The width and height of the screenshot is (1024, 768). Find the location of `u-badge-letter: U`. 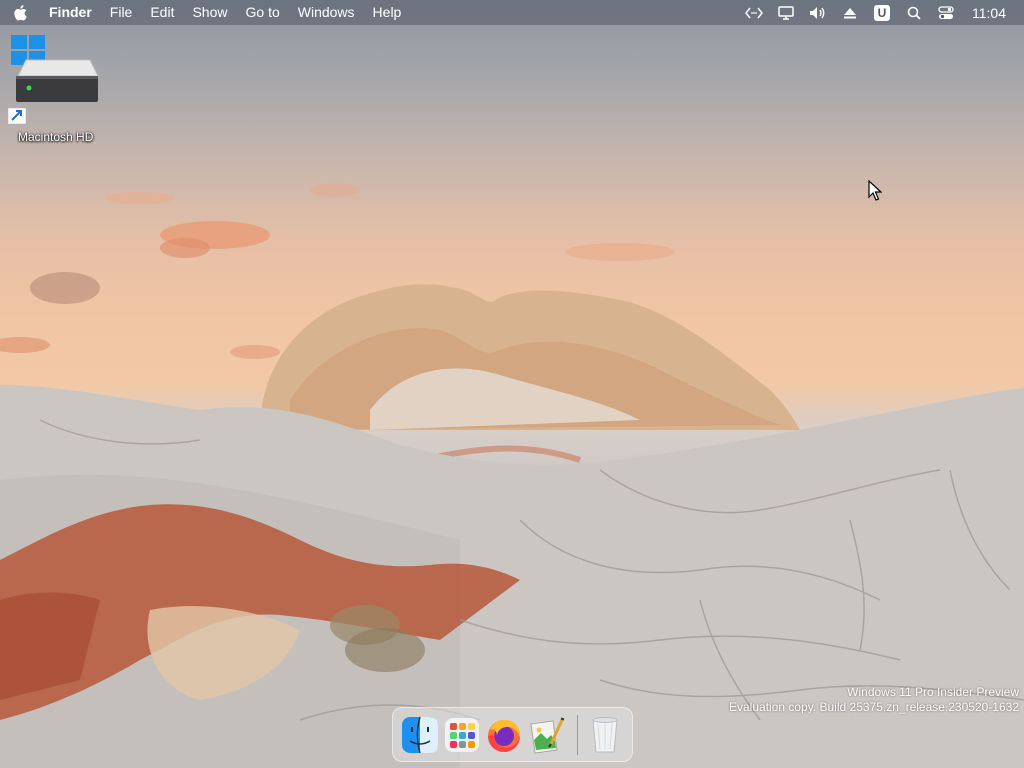

u-badge-letter: U is located at coordinates (882, 12).